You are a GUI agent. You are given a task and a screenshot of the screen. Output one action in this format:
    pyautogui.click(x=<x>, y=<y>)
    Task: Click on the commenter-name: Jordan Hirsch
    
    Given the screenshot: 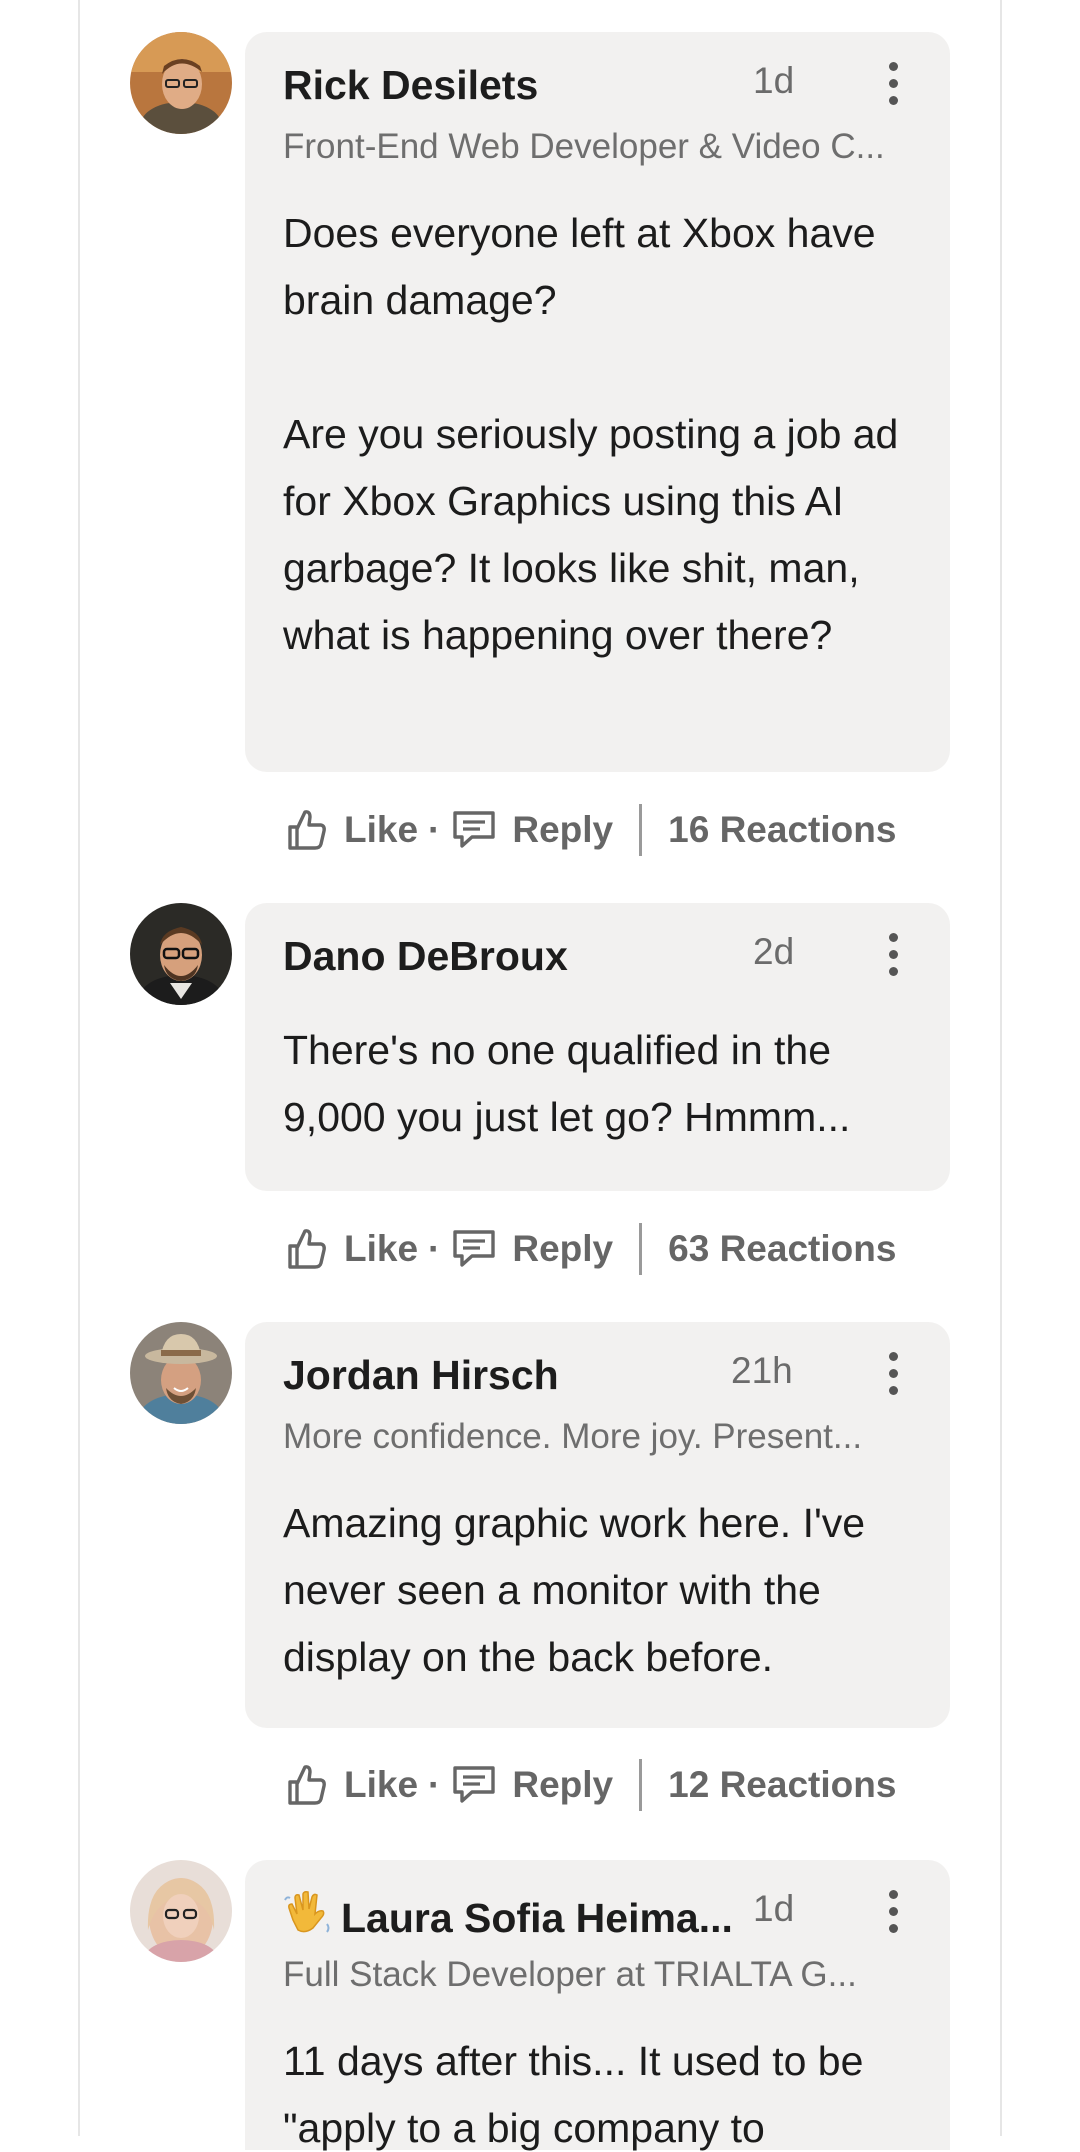 What is the action you would take?
    pyautogui.click(x=421, y=1375)
    